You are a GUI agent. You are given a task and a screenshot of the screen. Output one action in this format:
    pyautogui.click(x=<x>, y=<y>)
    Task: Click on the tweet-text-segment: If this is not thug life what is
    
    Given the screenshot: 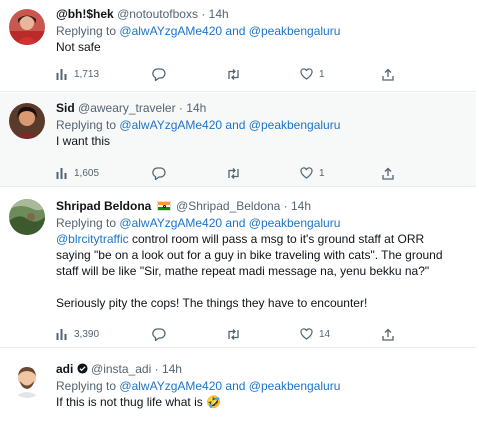 What is the action you would take?
    pyautogui.click(x=129, y=402)
    